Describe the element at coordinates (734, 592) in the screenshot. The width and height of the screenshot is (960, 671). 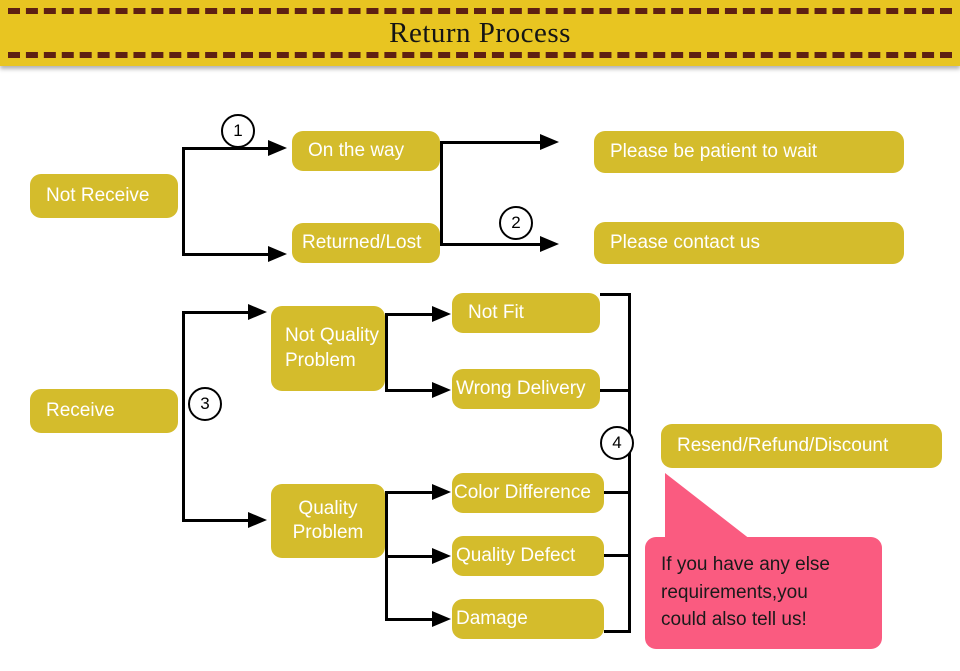
I see `callout-line-2: requirements,you` at that location.